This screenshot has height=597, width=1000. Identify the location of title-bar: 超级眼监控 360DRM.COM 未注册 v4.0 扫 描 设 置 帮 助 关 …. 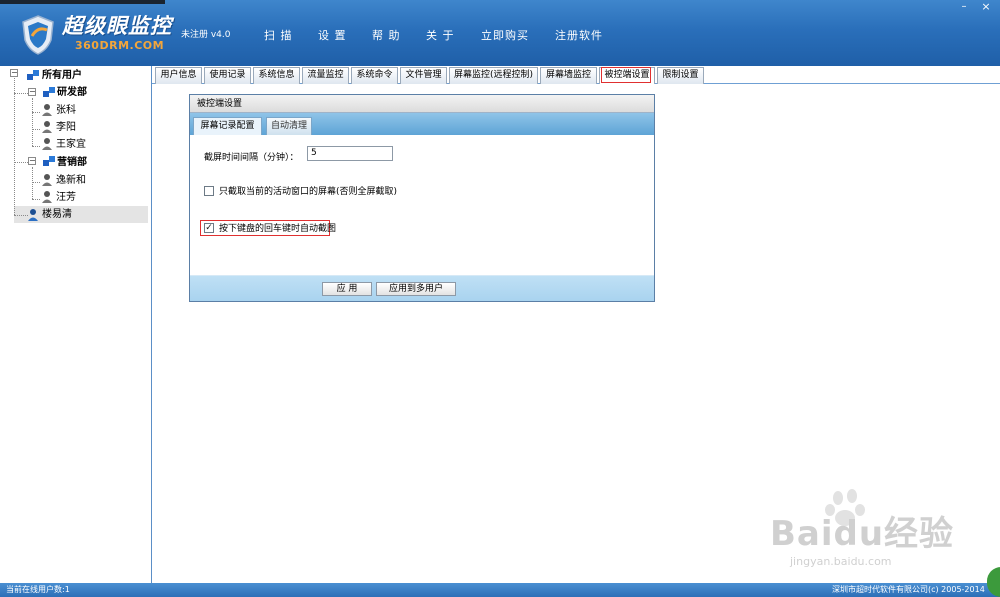
(500, 33).